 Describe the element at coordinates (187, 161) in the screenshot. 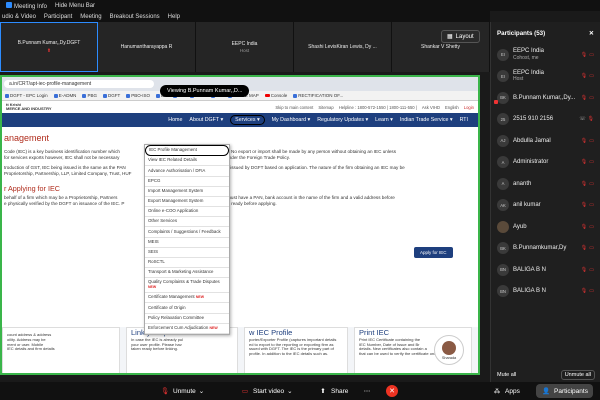

I see `dropdown-item: View IEC Related Details` at that location.